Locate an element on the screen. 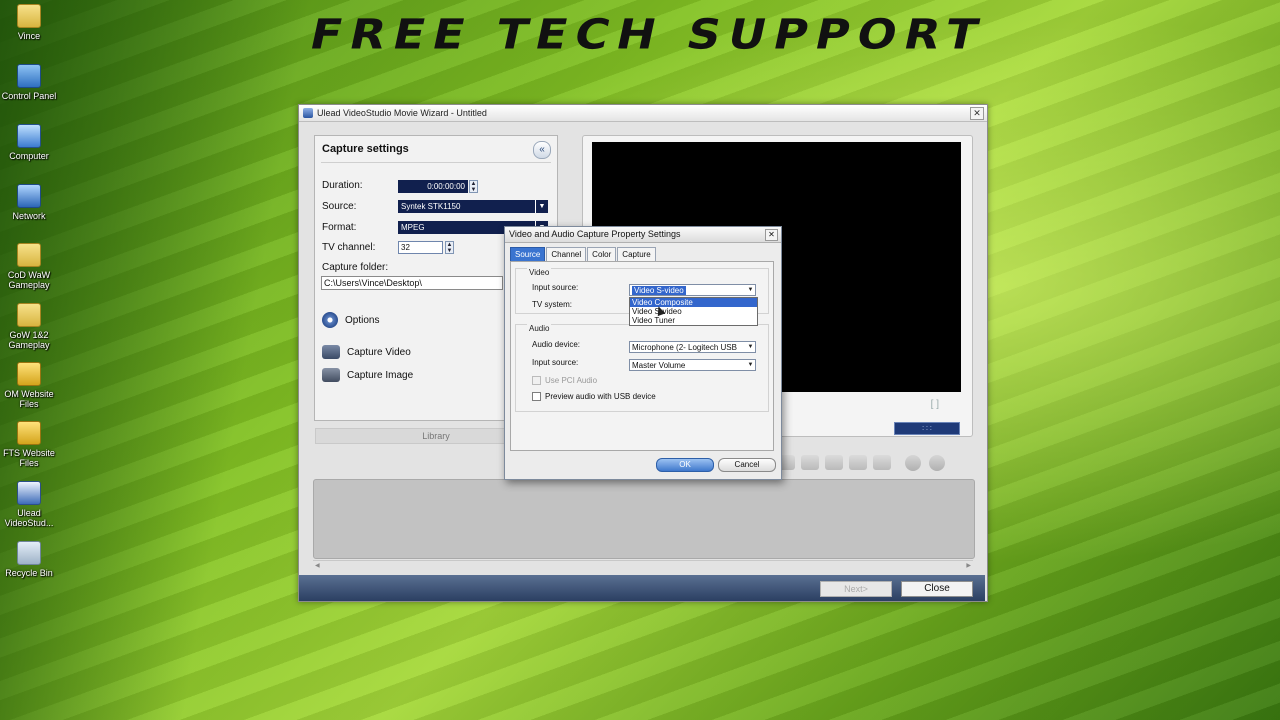 The image size is (1280, 720). desktop-icon-label: Recycle Bin is located at coordinates (29, 573).